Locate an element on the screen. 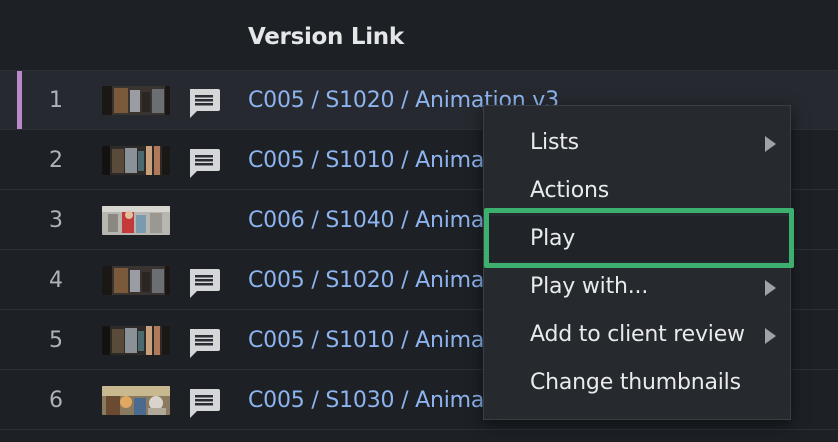 The height and width of the screenshot is (442, 838). menu-item-label: Change thumbnails is located at coordinates (635, 382).